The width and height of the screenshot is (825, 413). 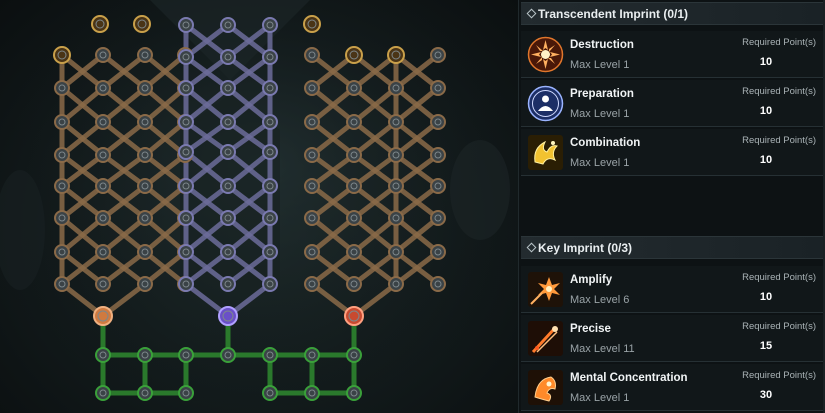 What do you see at coordinates (354, 316) in the screenshot?
I see `key-node-red-icon` at bounding box center [354, 316].